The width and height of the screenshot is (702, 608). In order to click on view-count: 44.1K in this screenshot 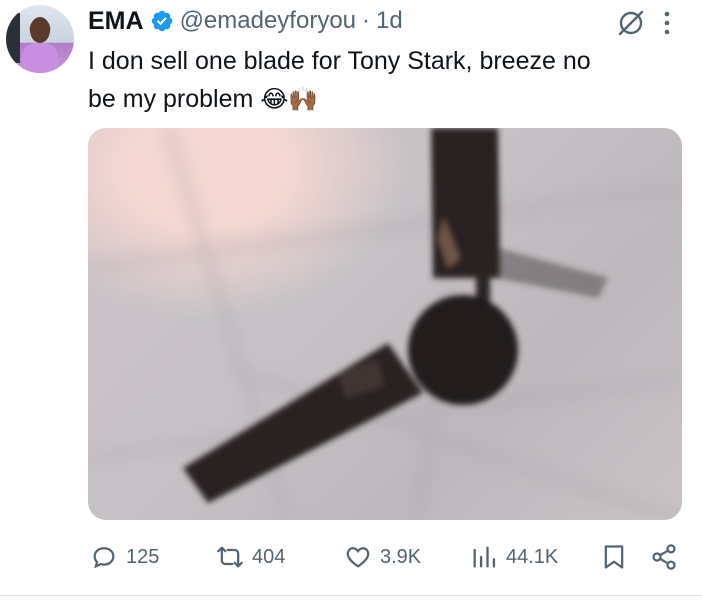, I will do `click(532, 556)`.